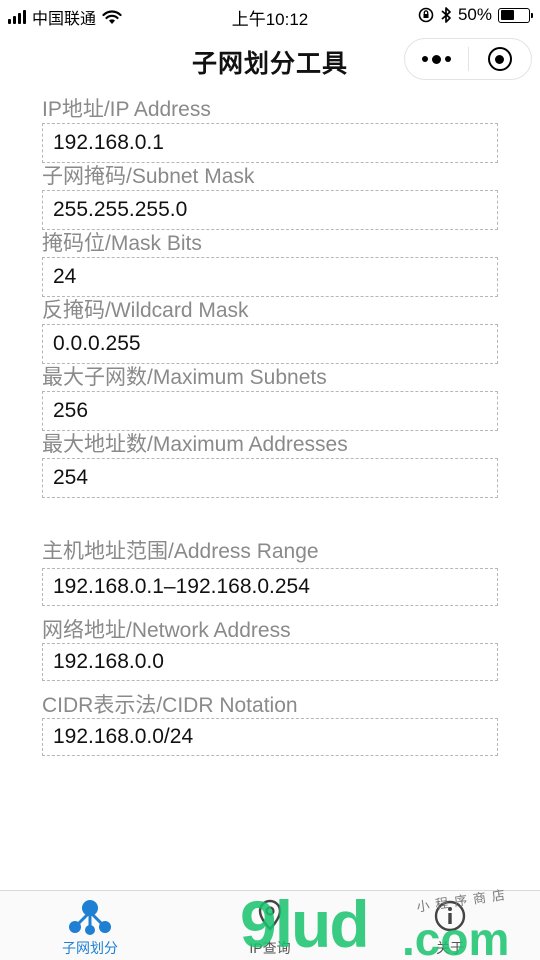 Image resolution: width=540 pixels, height=960 pixels. What do you see at coordinates (166, 630) in the screenshot?
I see `network-address-label: 网络地址/Network Address` at bounding box center [166, 630].